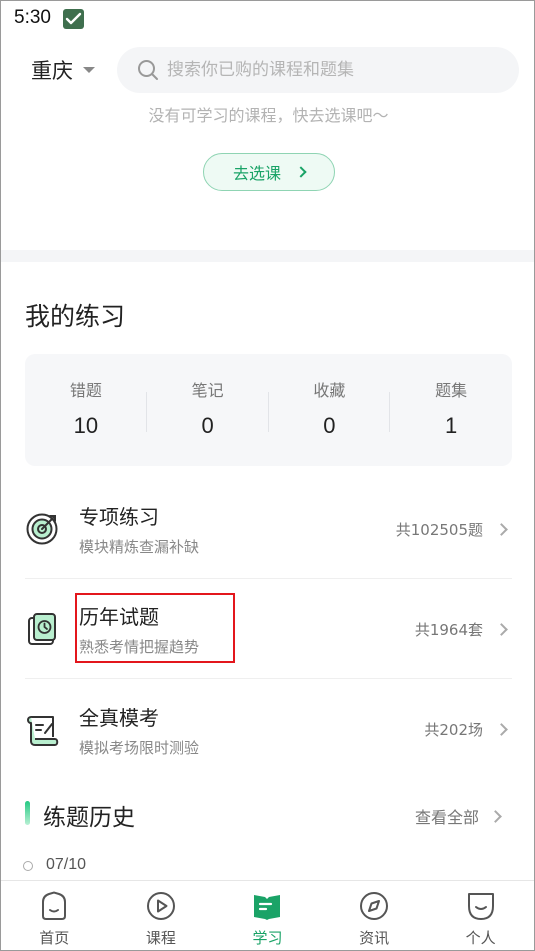  Describe the element at coordinates (267, 256) in the screenshot. I see `section-divider` at that location.